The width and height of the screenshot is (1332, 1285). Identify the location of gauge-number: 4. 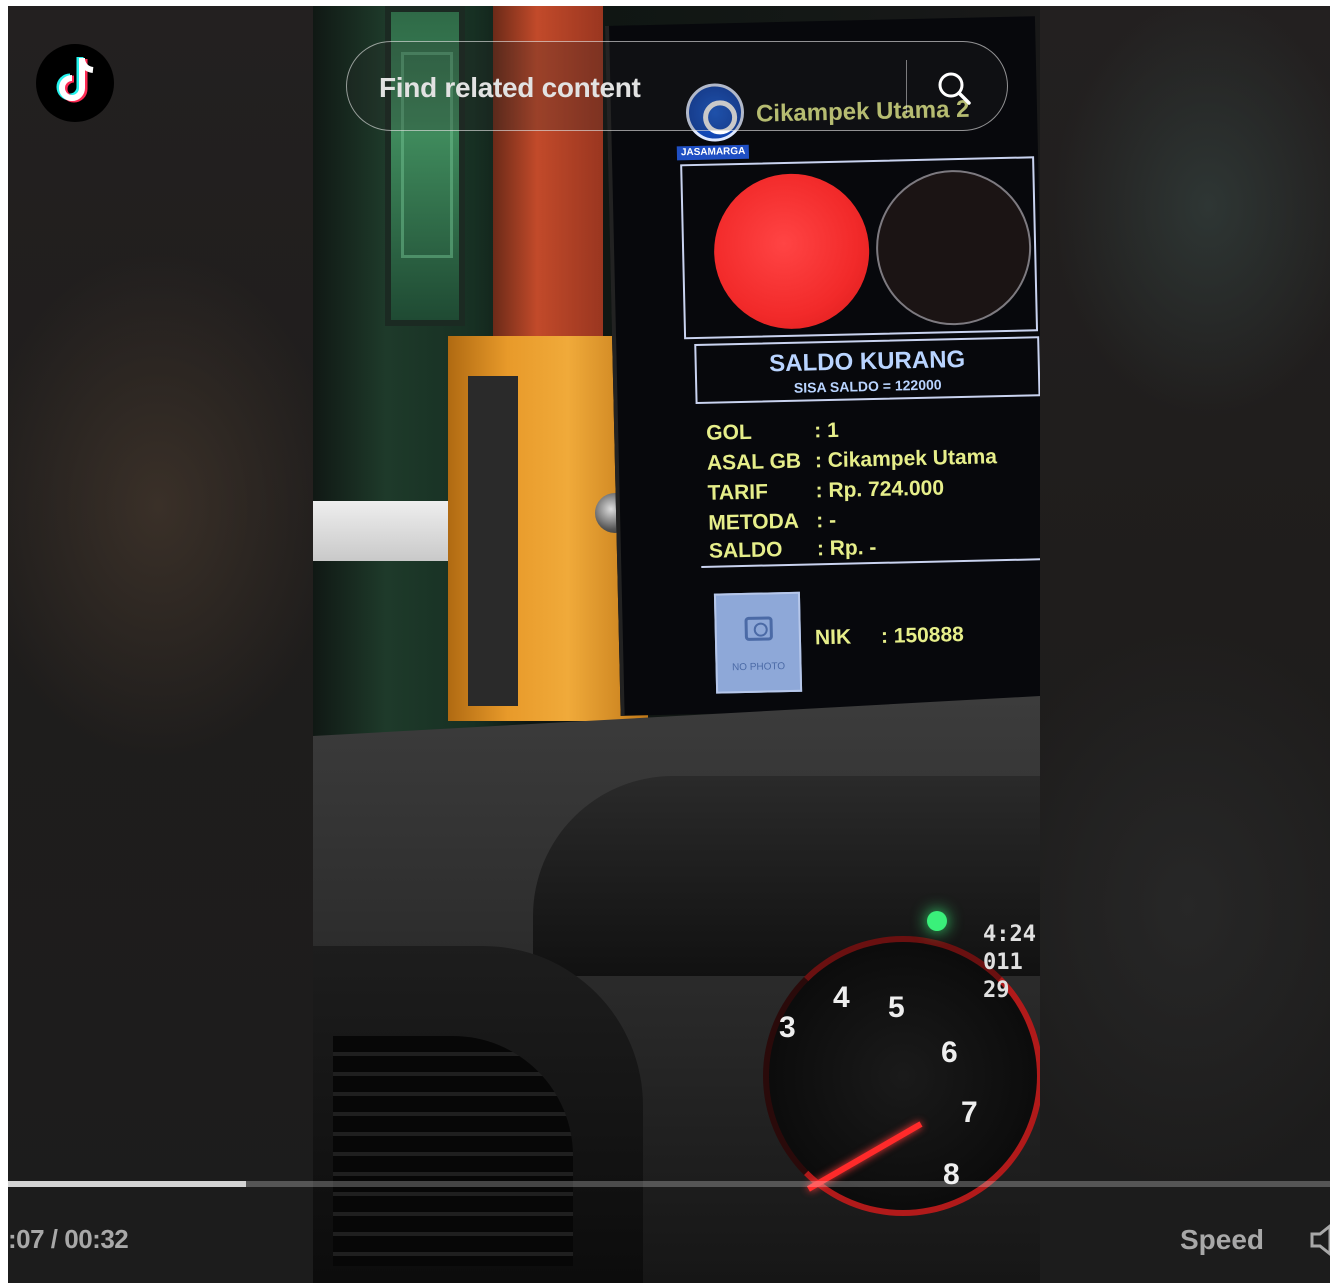
(841, 997).